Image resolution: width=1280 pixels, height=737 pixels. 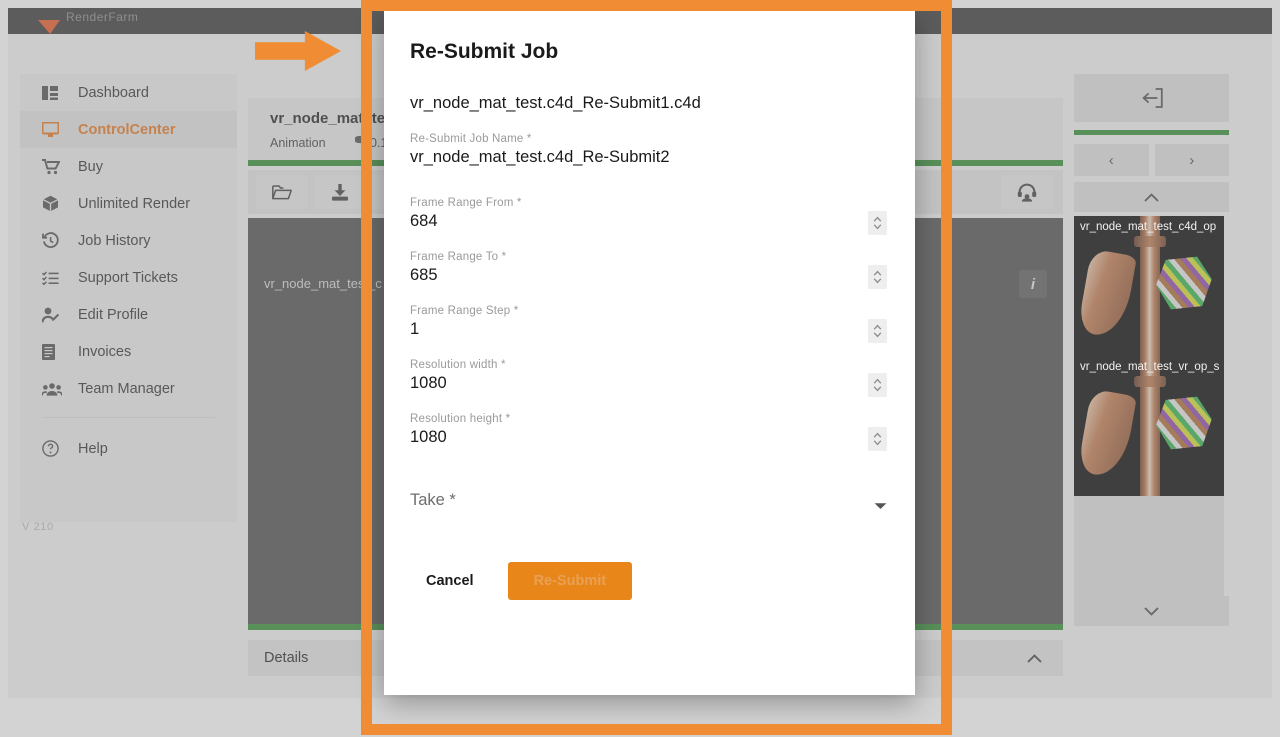 What do you see at coordinates (649, 216) in the screenshot?
I see `frame-range-from-field: Frame Range From * 684` at bounding box center [649, 216].